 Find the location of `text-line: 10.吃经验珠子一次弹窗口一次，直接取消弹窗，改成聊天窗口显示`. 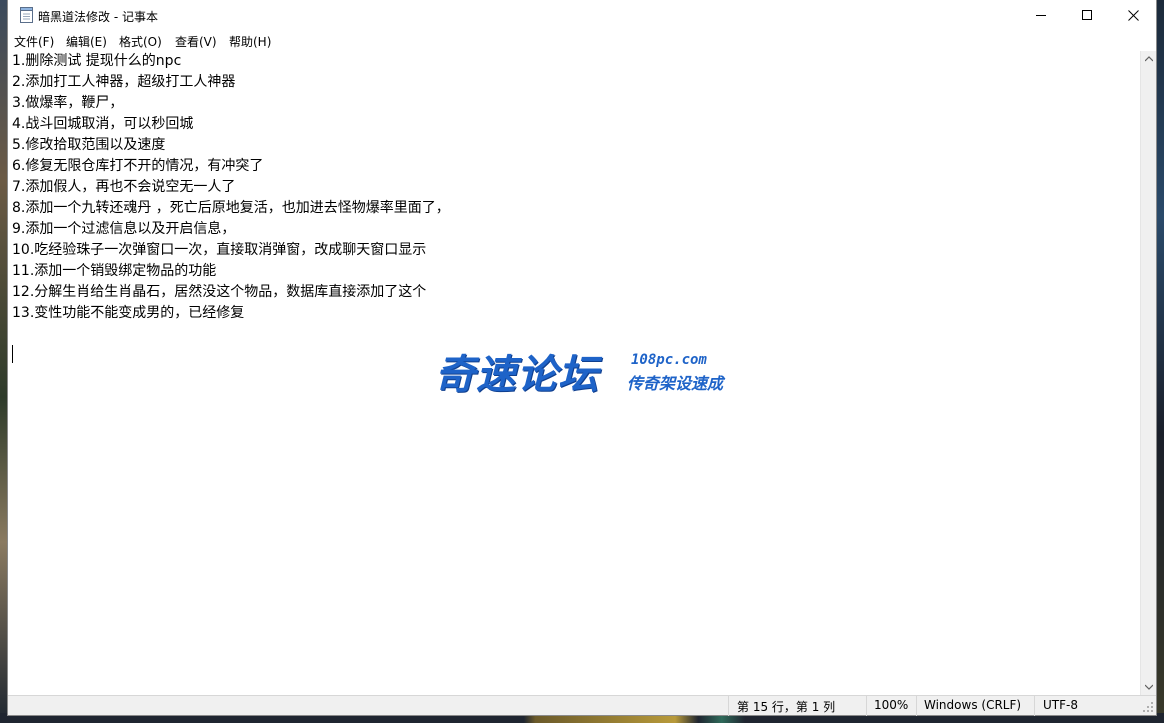

text-line: 10.吃经验珠子一次弹窗口一次，直接取消弹窗，改成聊天窗口显示 is located at coordinates (219, 250).